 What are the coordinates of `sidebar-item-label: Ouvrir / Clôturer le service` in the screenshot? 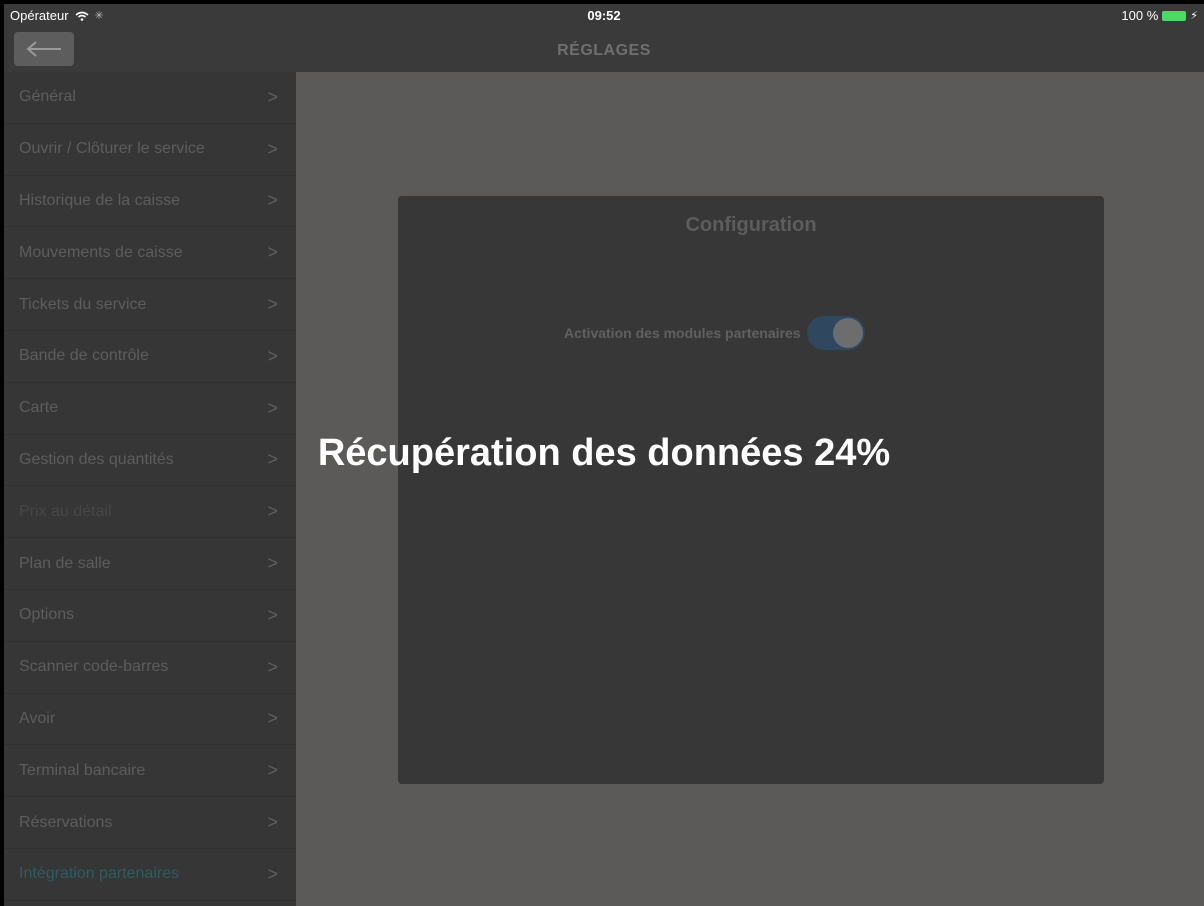 It's located at (112, 149).